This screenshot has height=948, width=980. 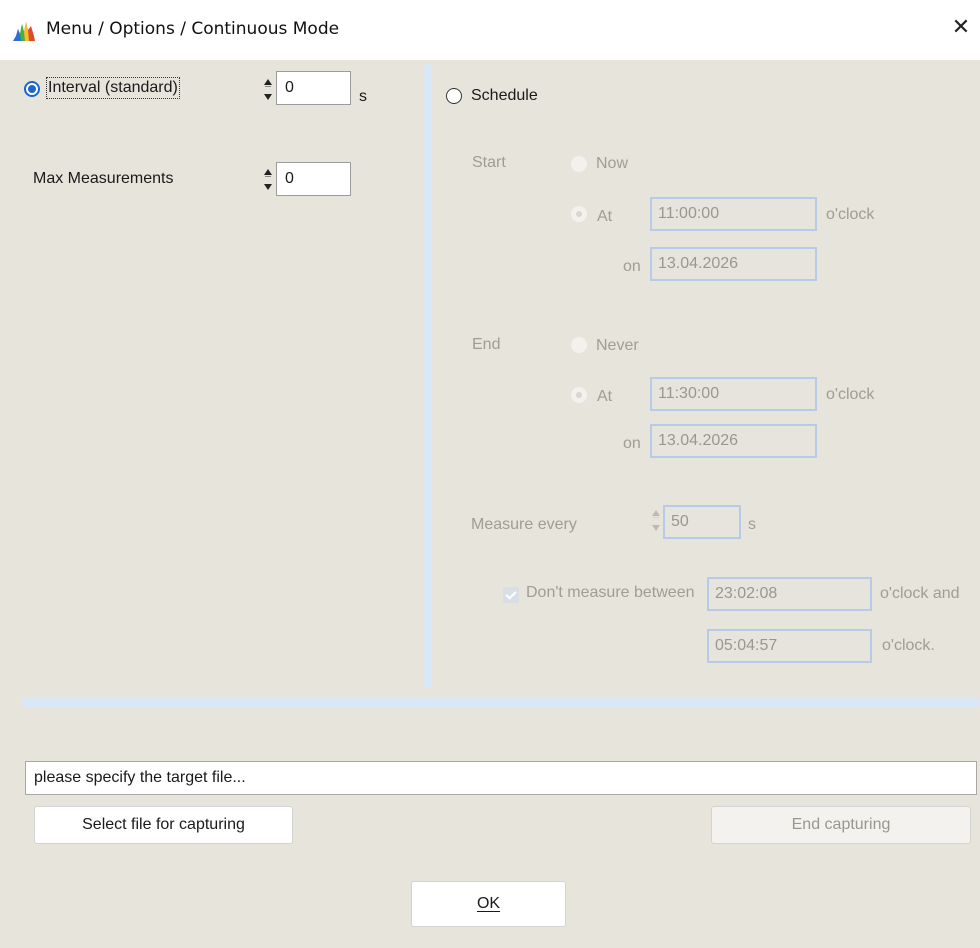 What do you see at coordinates (454, 96) in the screenshot?
I see `schedule-radio` at bounding box center [454, 96].